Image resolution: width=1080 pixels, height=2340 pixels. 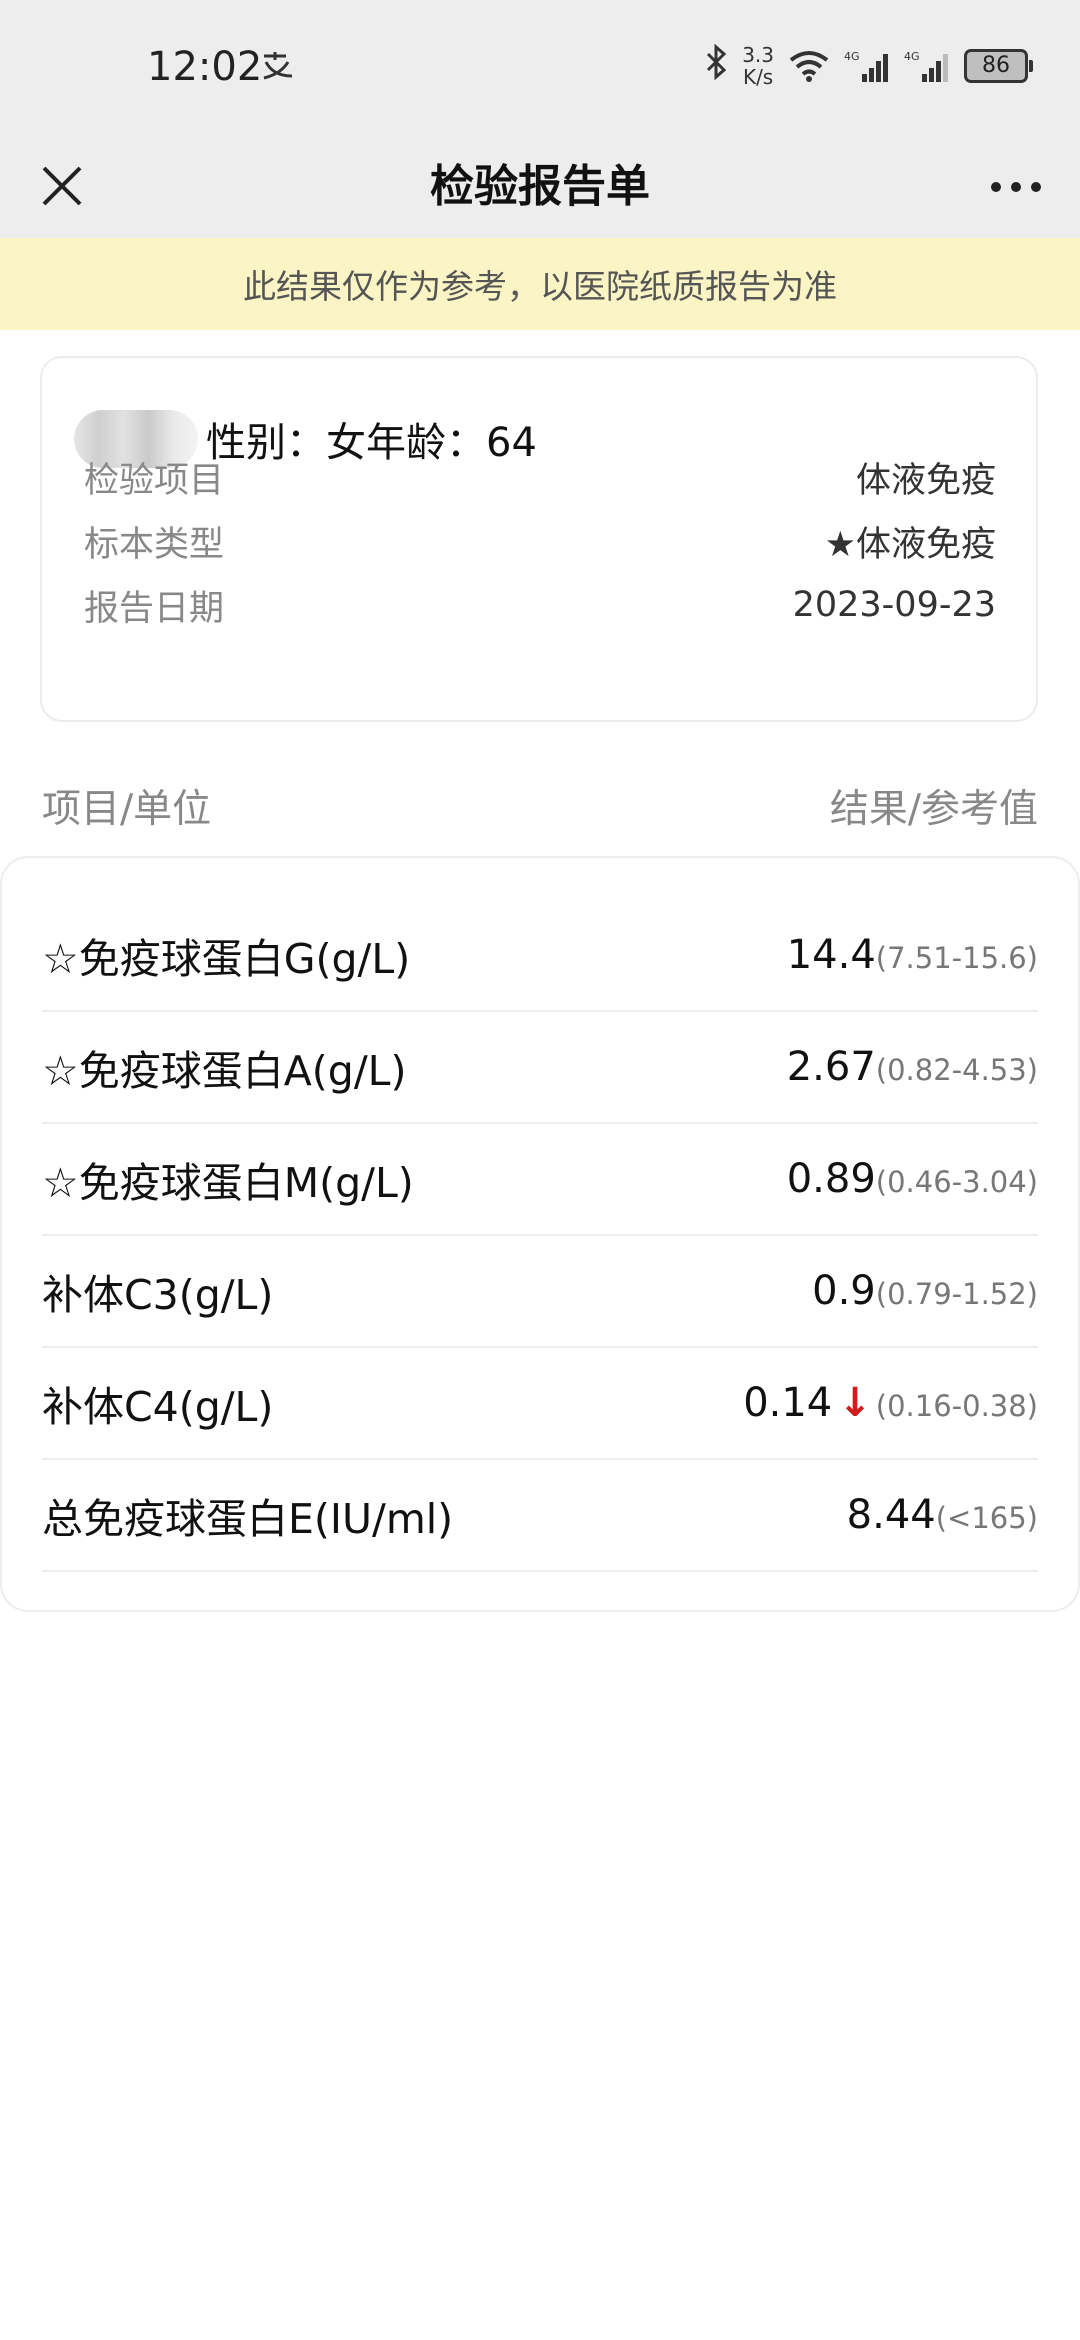 What do you see at coordinates (927, 66) in the screenshot?
I see `cellular-signal-icon-2: 4G` at bounding box center [927, 66].